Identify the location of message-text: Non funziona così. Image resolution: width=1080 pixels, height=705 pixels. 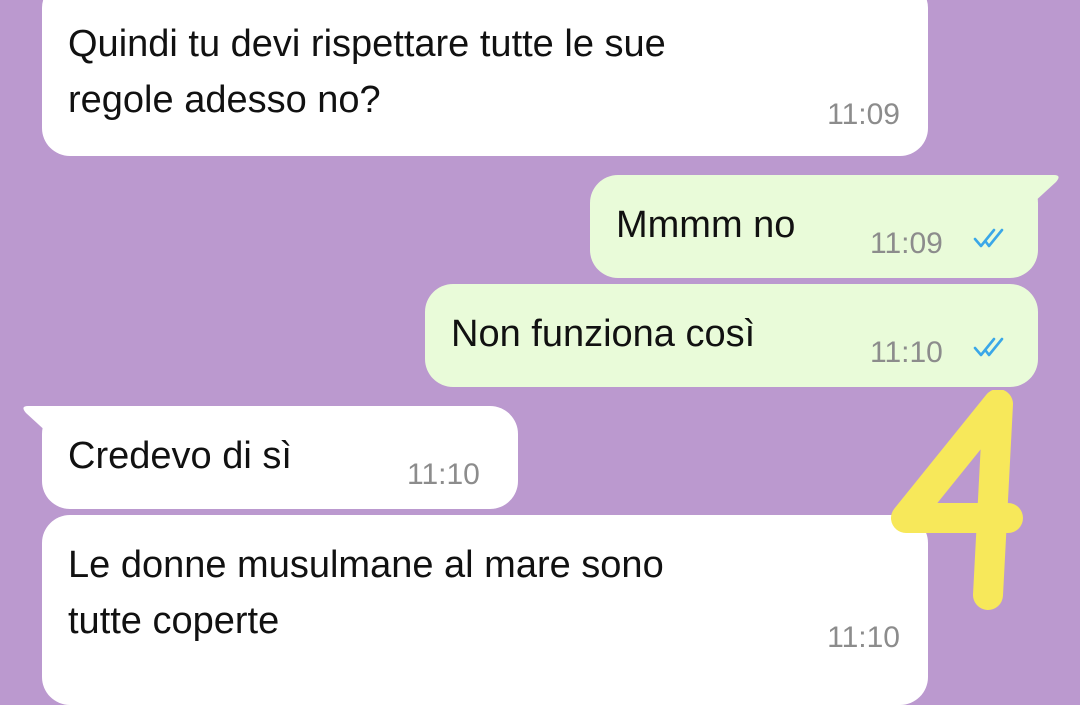
(603, 334).